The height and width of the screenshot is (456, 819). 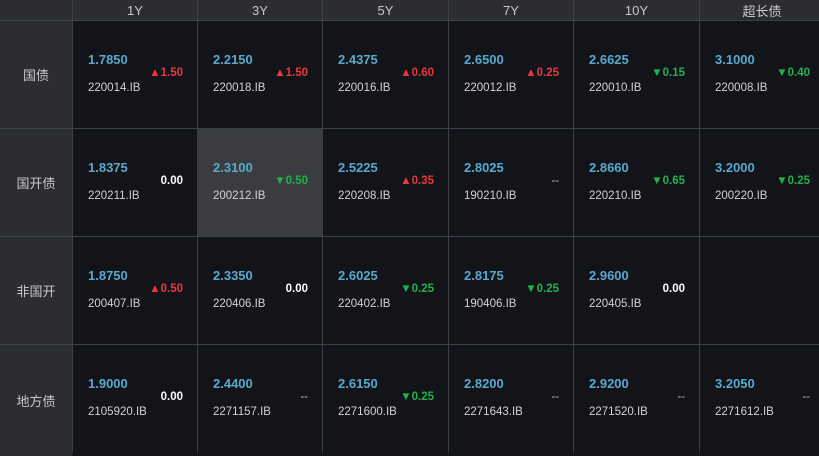 What do you see at coordinates (618, 412) in the screenshot?
I see `bond-code: 2271520.IB` at bounding box center [618, 412].